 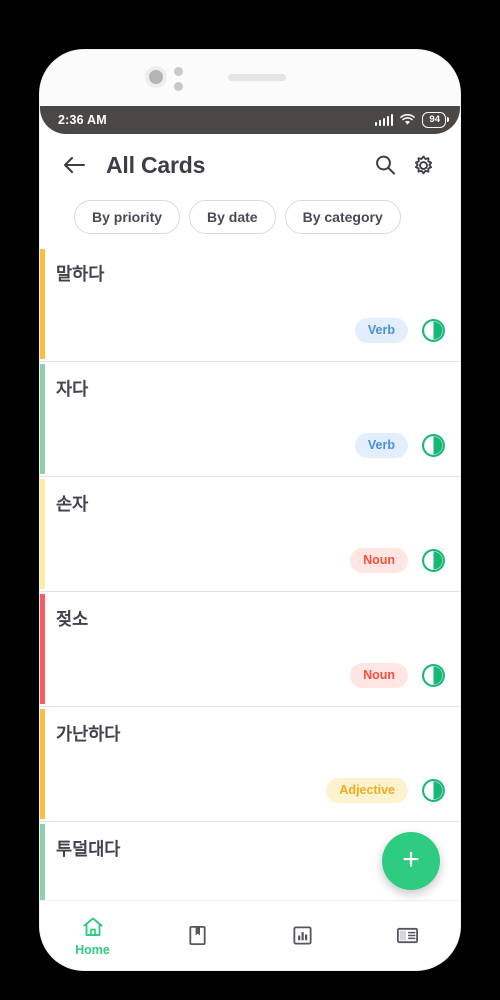 I want to click on card-word: 젖소, so click(x=72, y=619).